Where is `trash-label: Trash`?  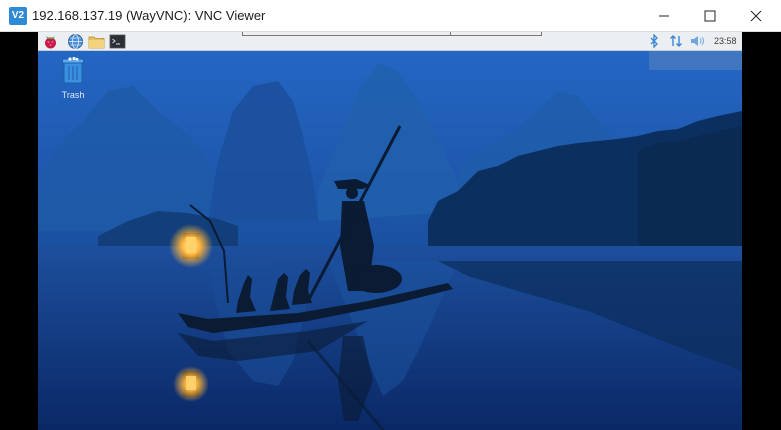 trash-label: Trash is located at coordinates (73, 95).